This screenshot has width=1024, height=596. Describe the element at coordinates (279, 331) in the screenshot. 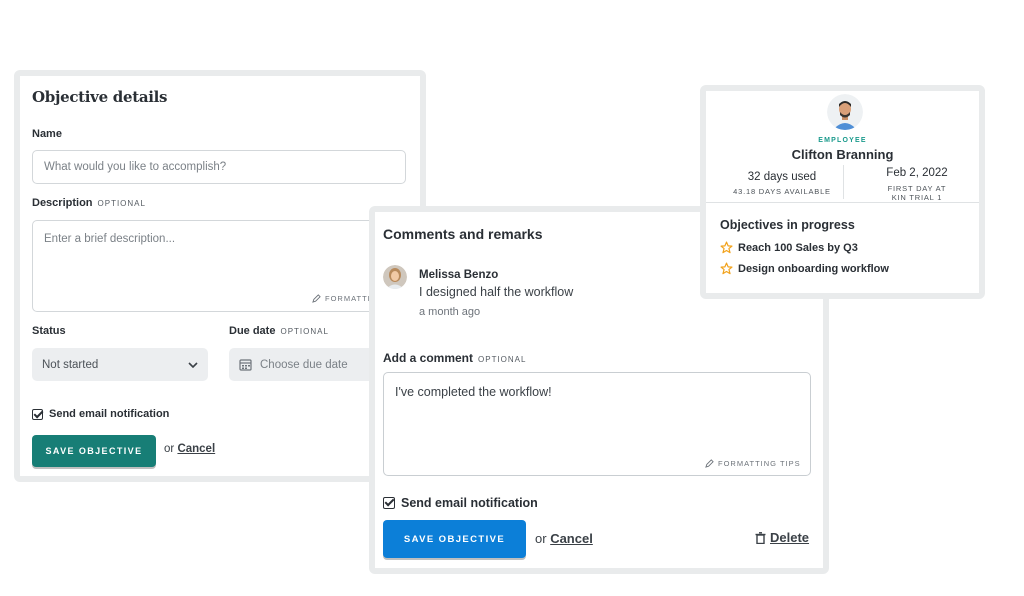

I see `due-date-label: Due date OPTIONAL` at that location.